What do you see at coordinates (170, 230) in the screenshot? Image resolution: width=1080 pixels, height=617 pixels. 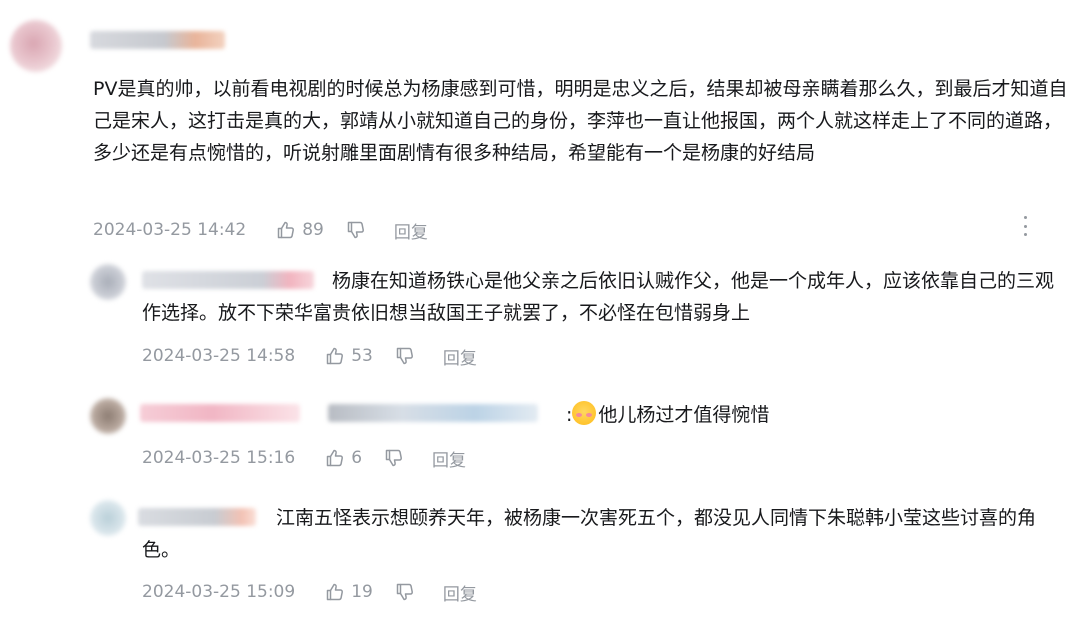 I see `comment-time: 2024-03-25 14:42` at bounding box center [170, 230].